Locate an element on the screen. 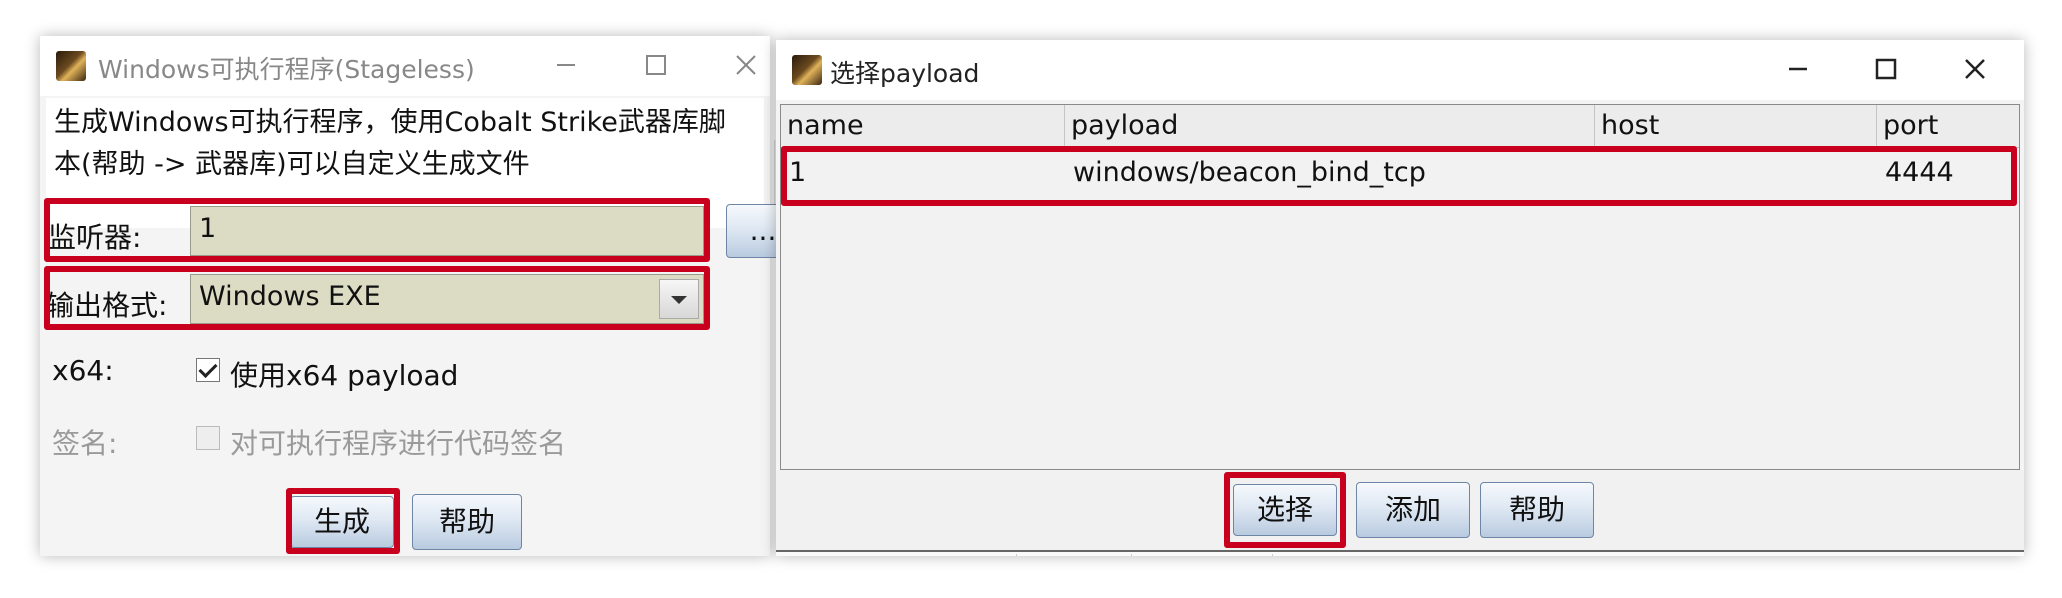 The height and width of the screenshot is (598, 2062). sign-label: 签名: is located at coordinates (85, 443).